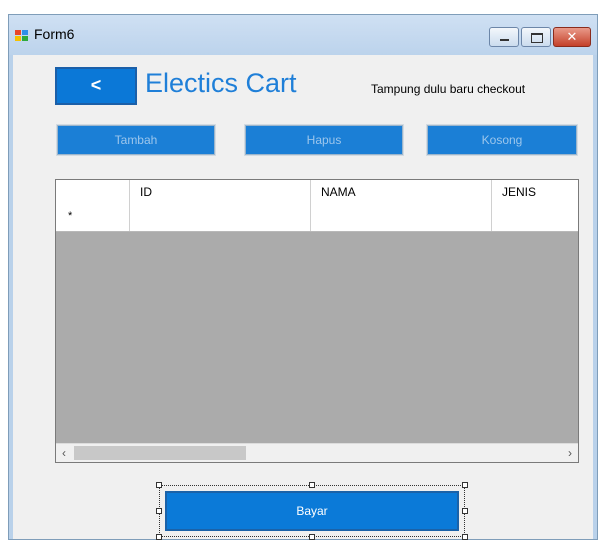 The height and width of the screenshot is (540, 606). I want to click on close-icon, so click(572, 37).